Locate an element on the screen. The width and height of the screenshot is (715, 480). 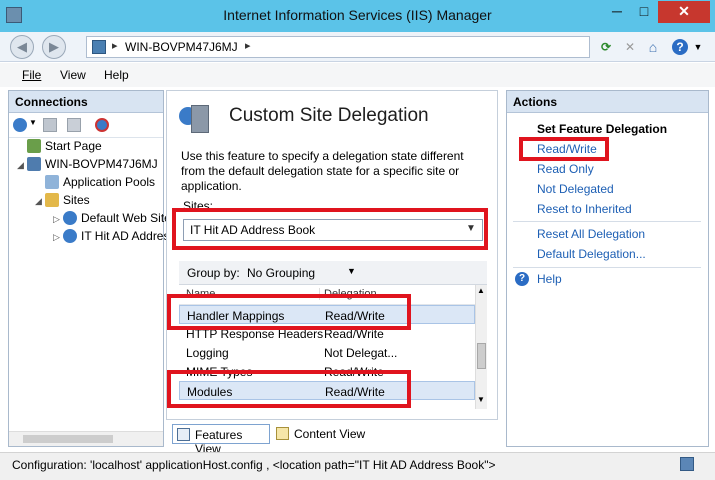
features-view-icon is located at coordinates (183, 434).